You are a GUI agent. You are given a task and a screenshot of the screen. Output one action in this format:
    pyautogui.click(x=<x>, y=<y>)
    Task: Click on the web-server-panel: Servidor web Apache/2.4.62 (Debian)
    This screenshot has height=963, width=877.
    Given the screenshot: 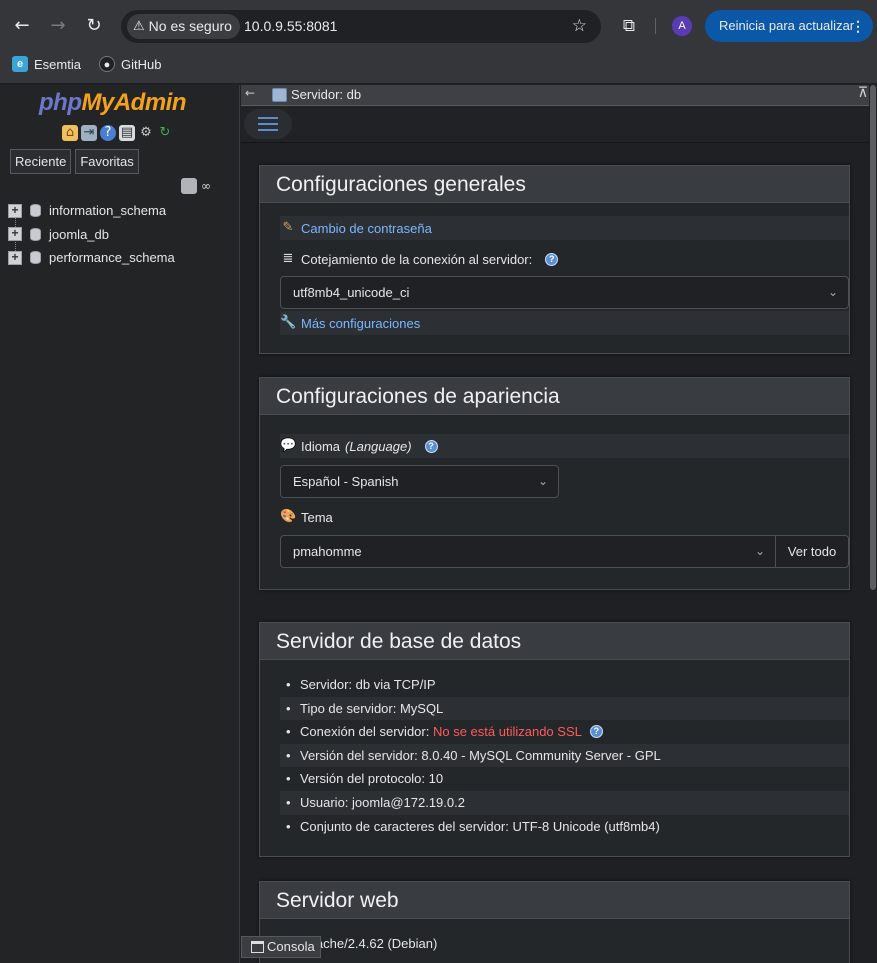 What is the action you would take?
    pyautogui.click(x=554, y=922)
    